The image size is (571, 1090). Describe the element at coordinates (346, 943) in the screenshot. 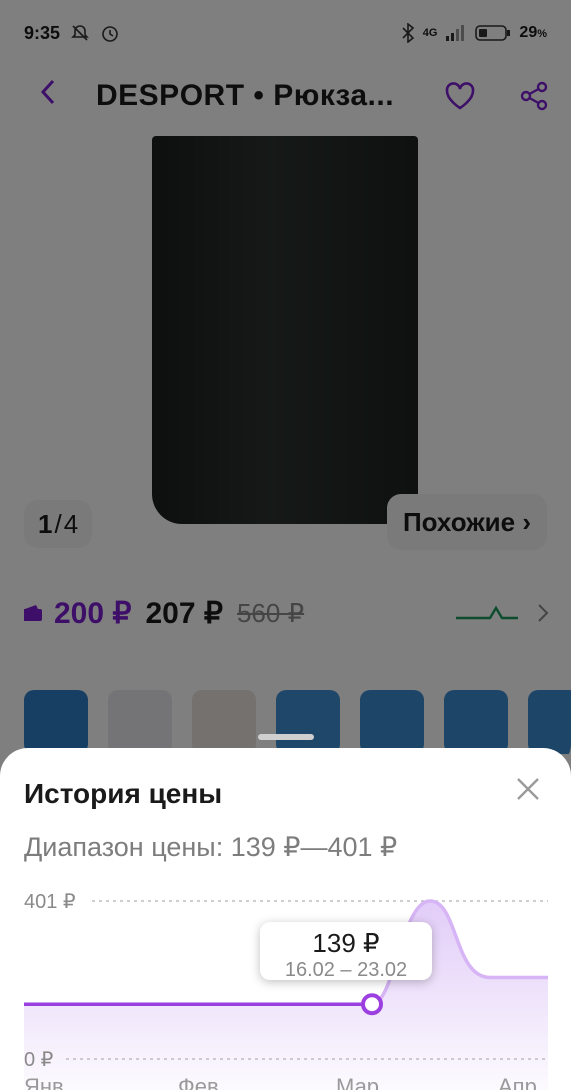

I see `tooltip-price: 139 ₽` at that location.